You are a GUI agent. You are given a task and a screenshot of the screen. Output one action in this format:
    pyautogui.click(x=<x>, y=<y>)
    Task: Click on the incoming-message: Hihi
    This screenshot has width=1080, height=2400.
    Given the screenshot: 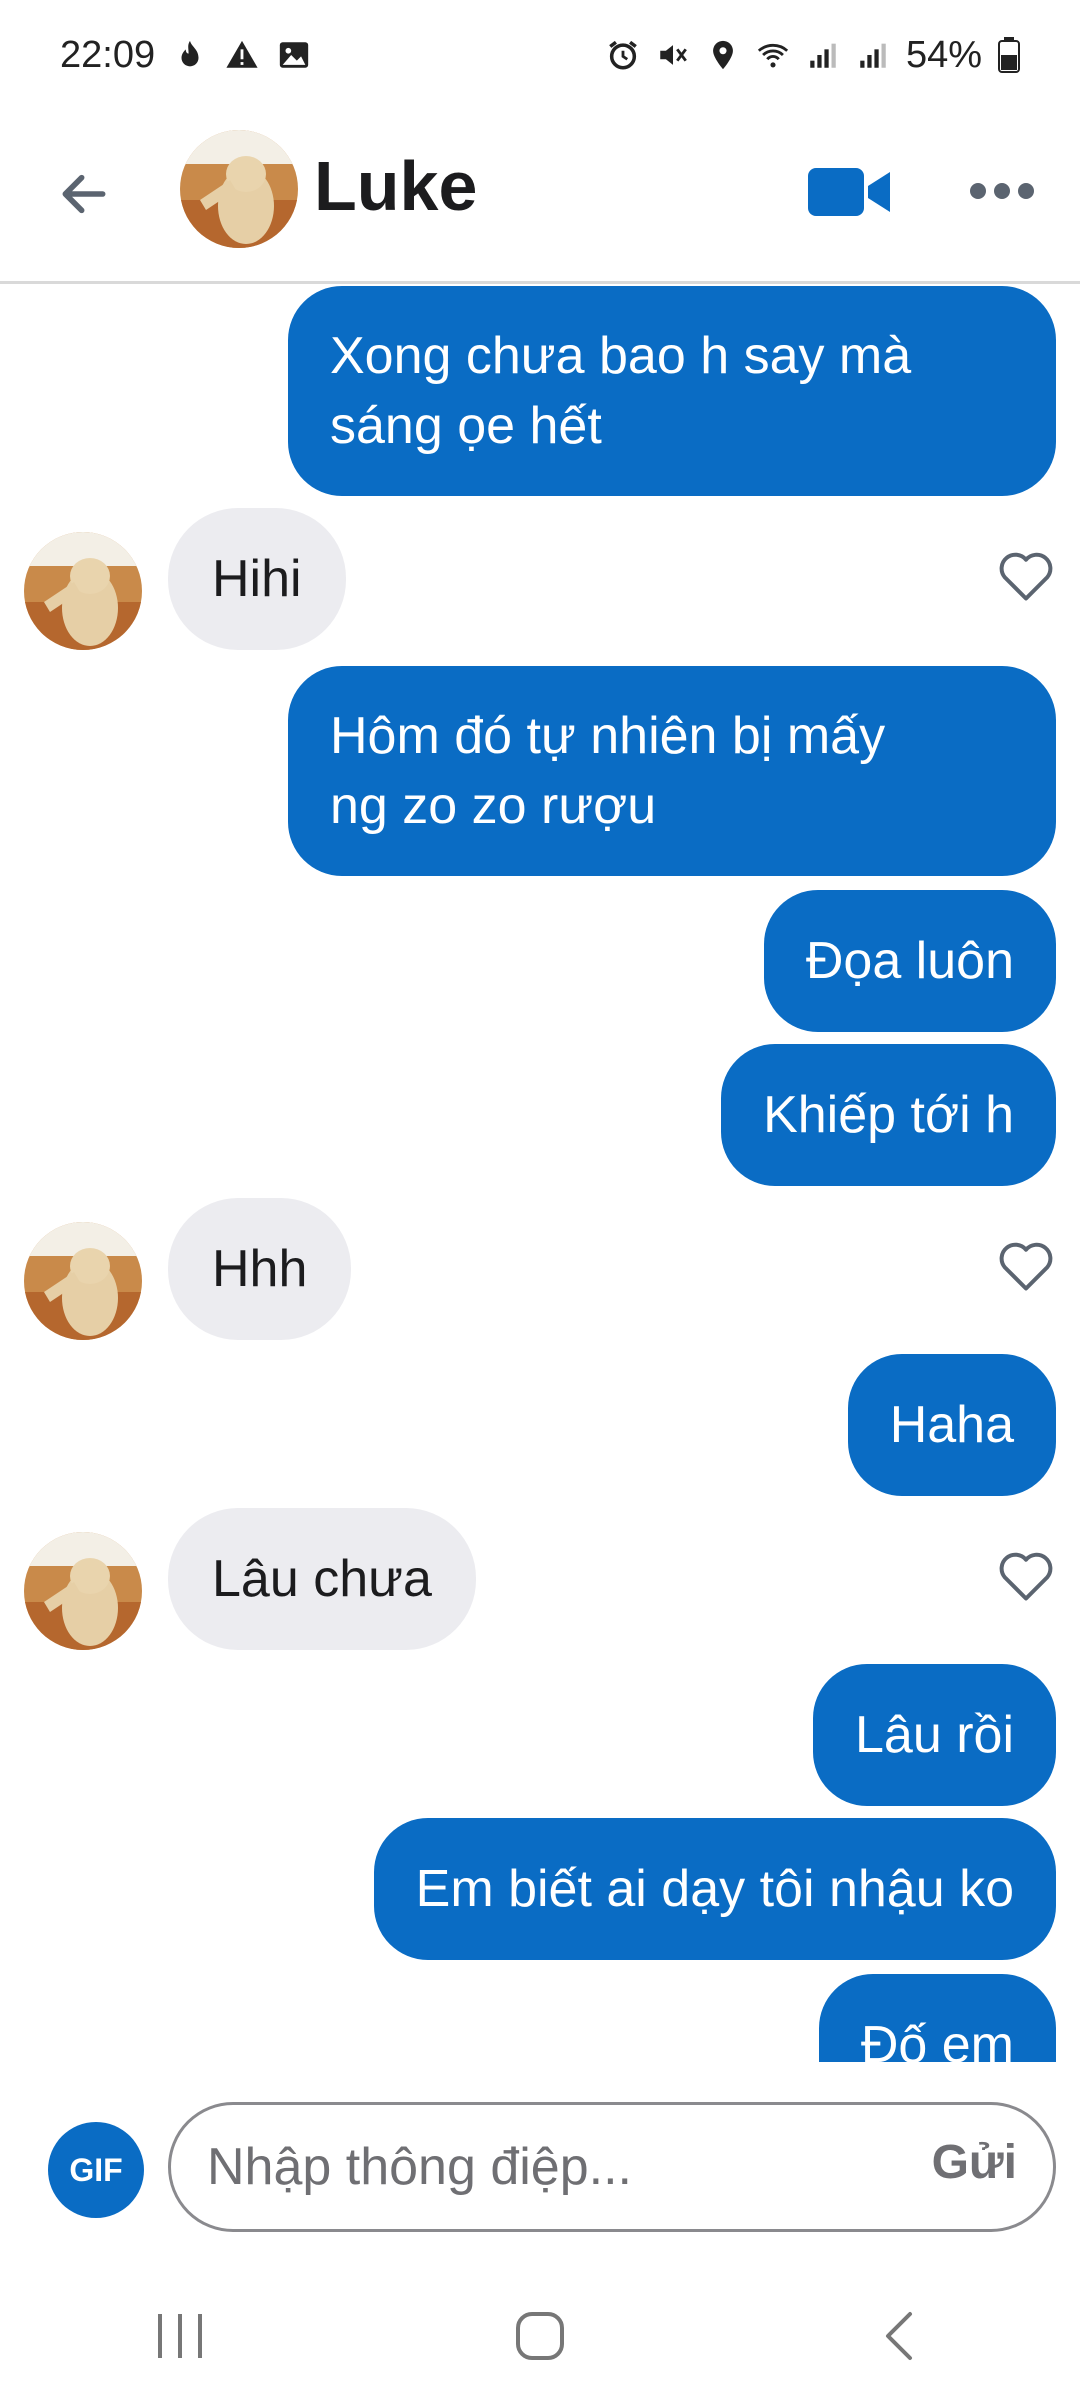 What is the action you would take?
    pyautogui.click(x=257, y=579)
    